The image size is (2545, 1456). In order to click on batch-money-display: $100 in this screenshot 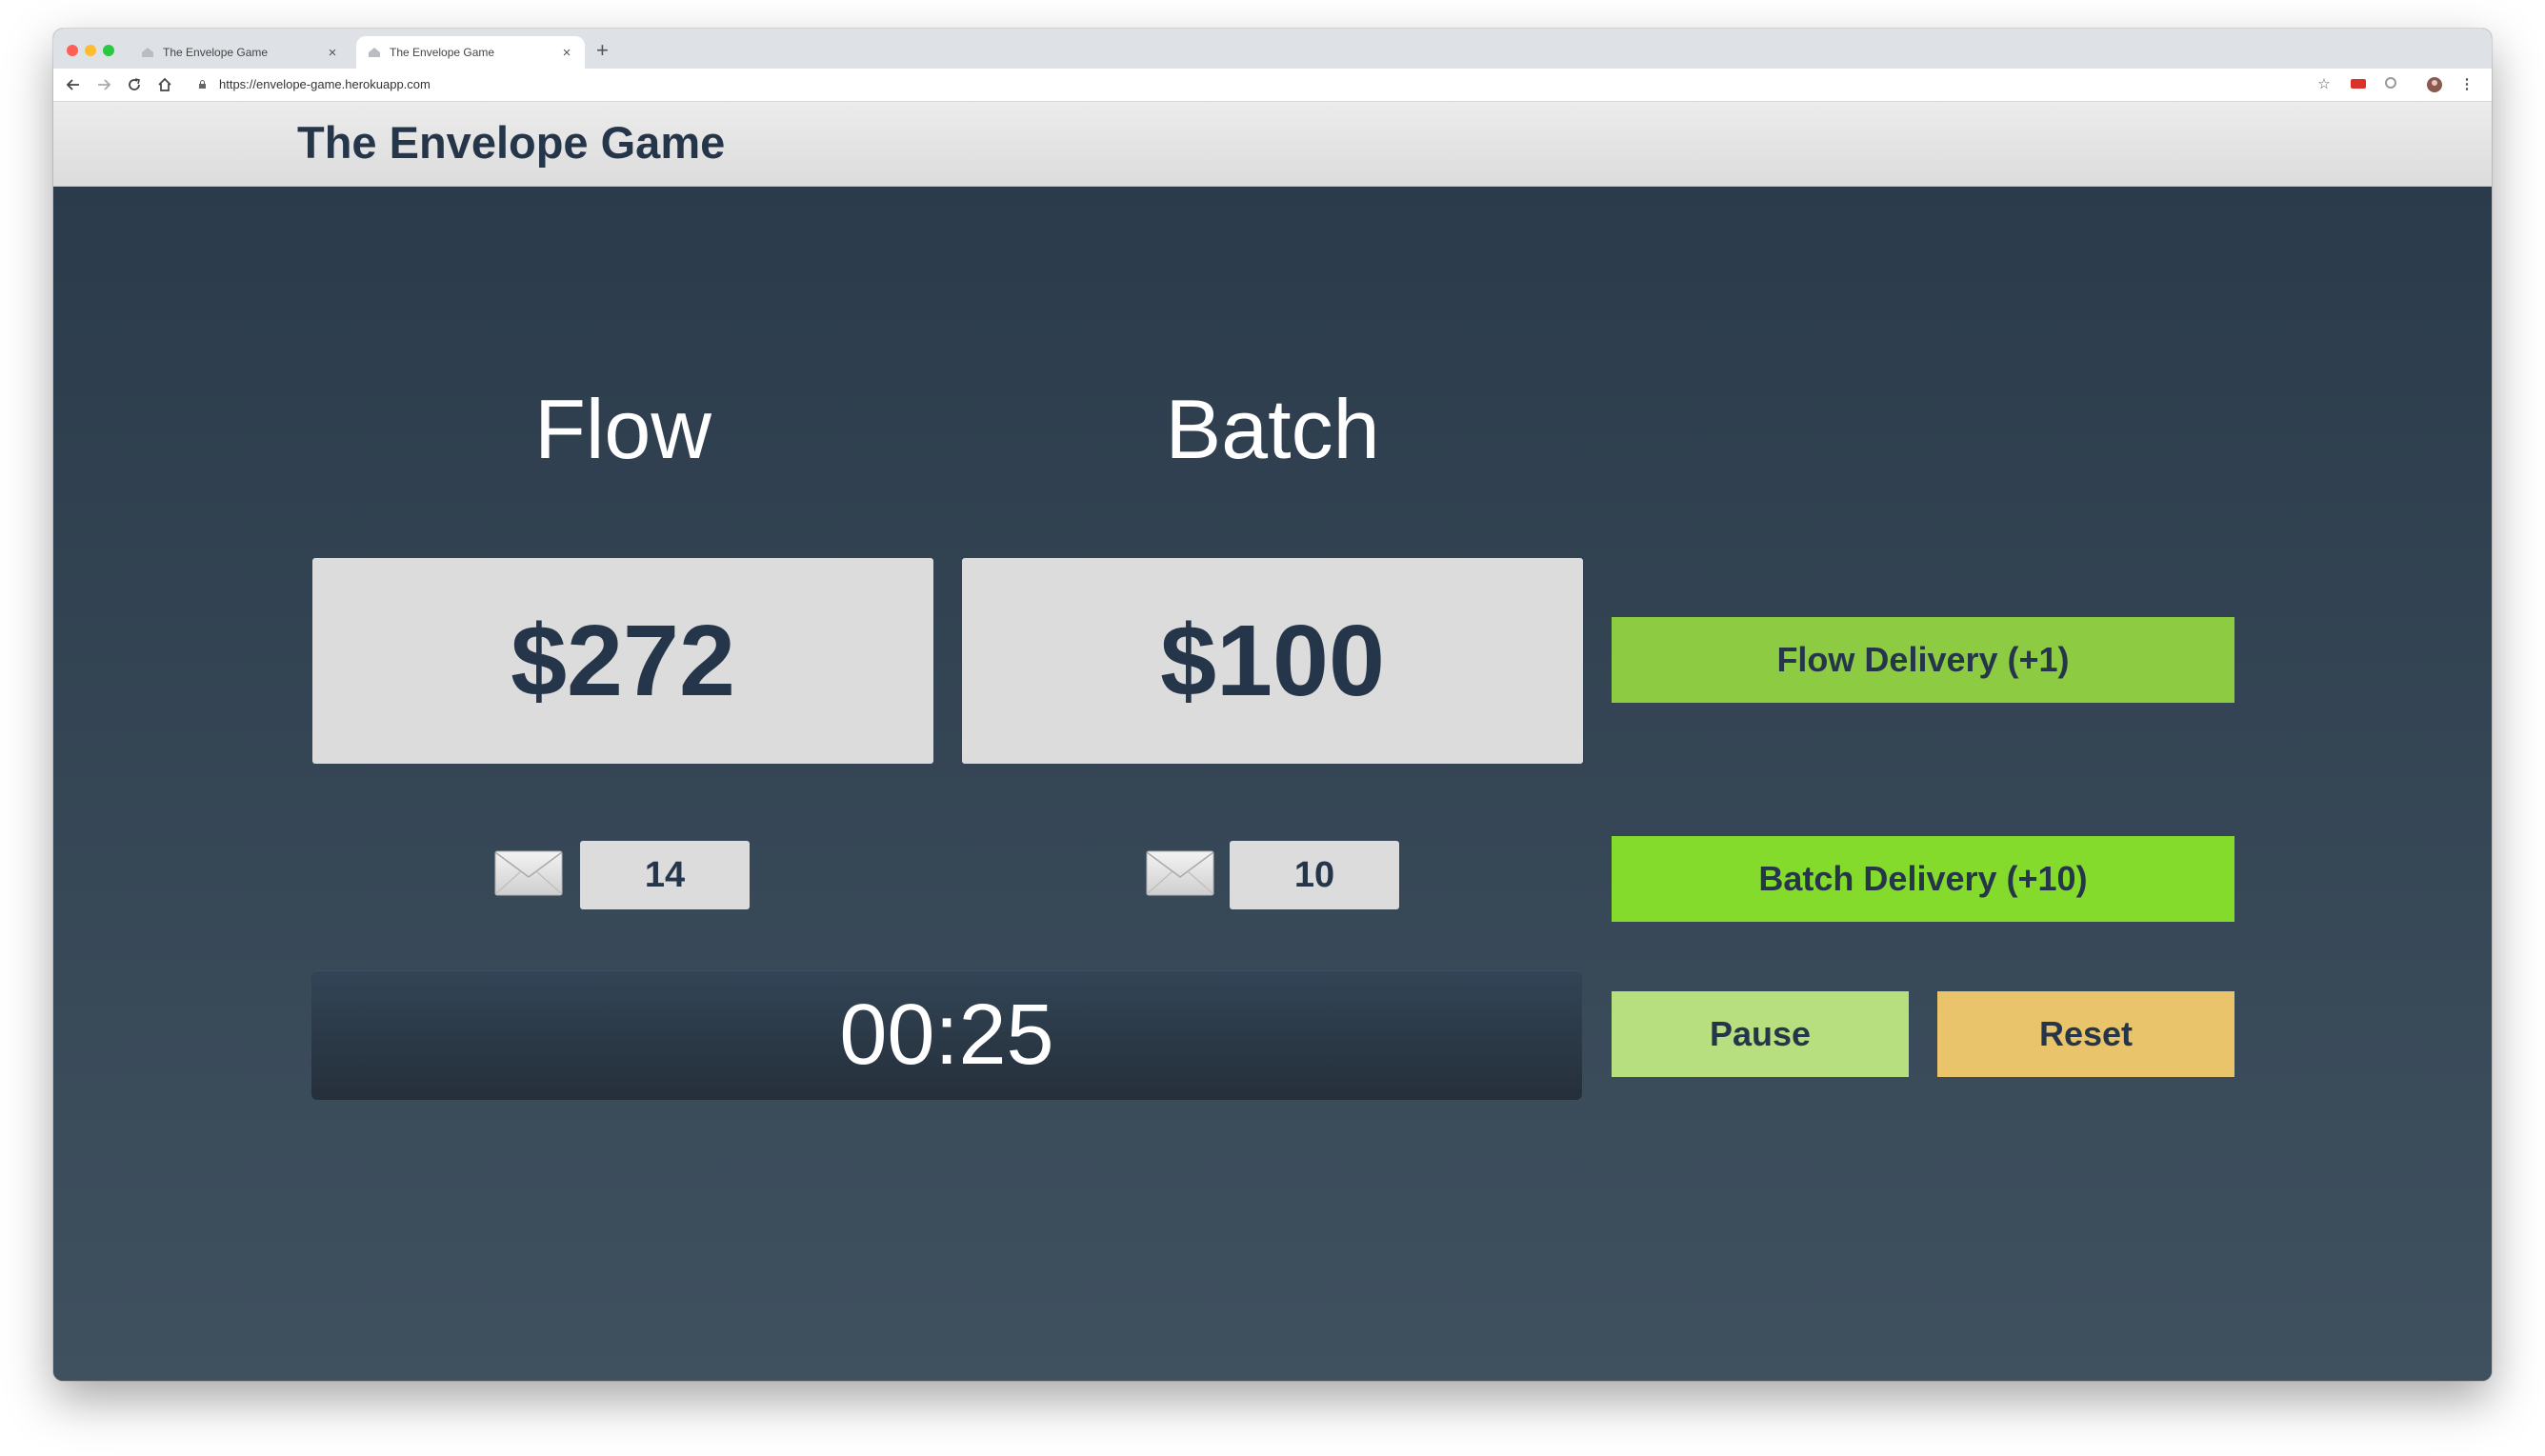, I will do `click(1272, 661)`.